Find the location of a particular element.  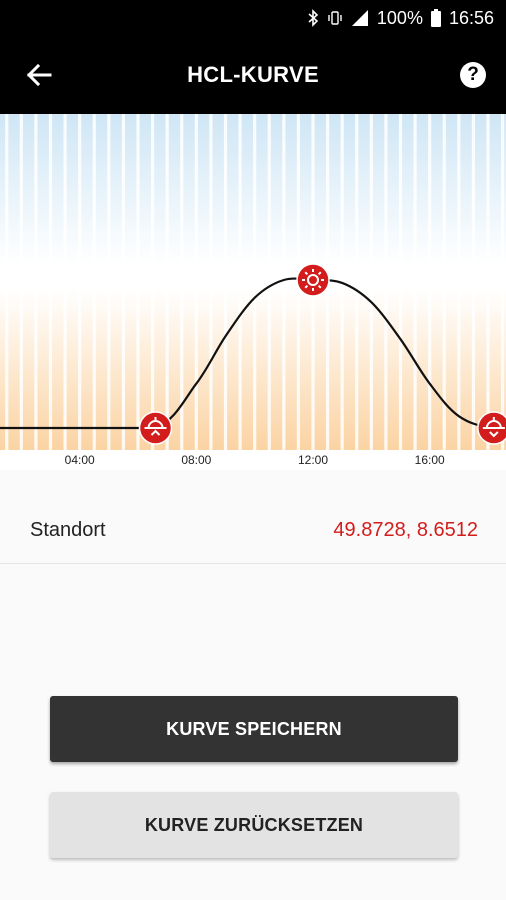

status-bar: 100% 16:56 is located at coordinates (253, 18).